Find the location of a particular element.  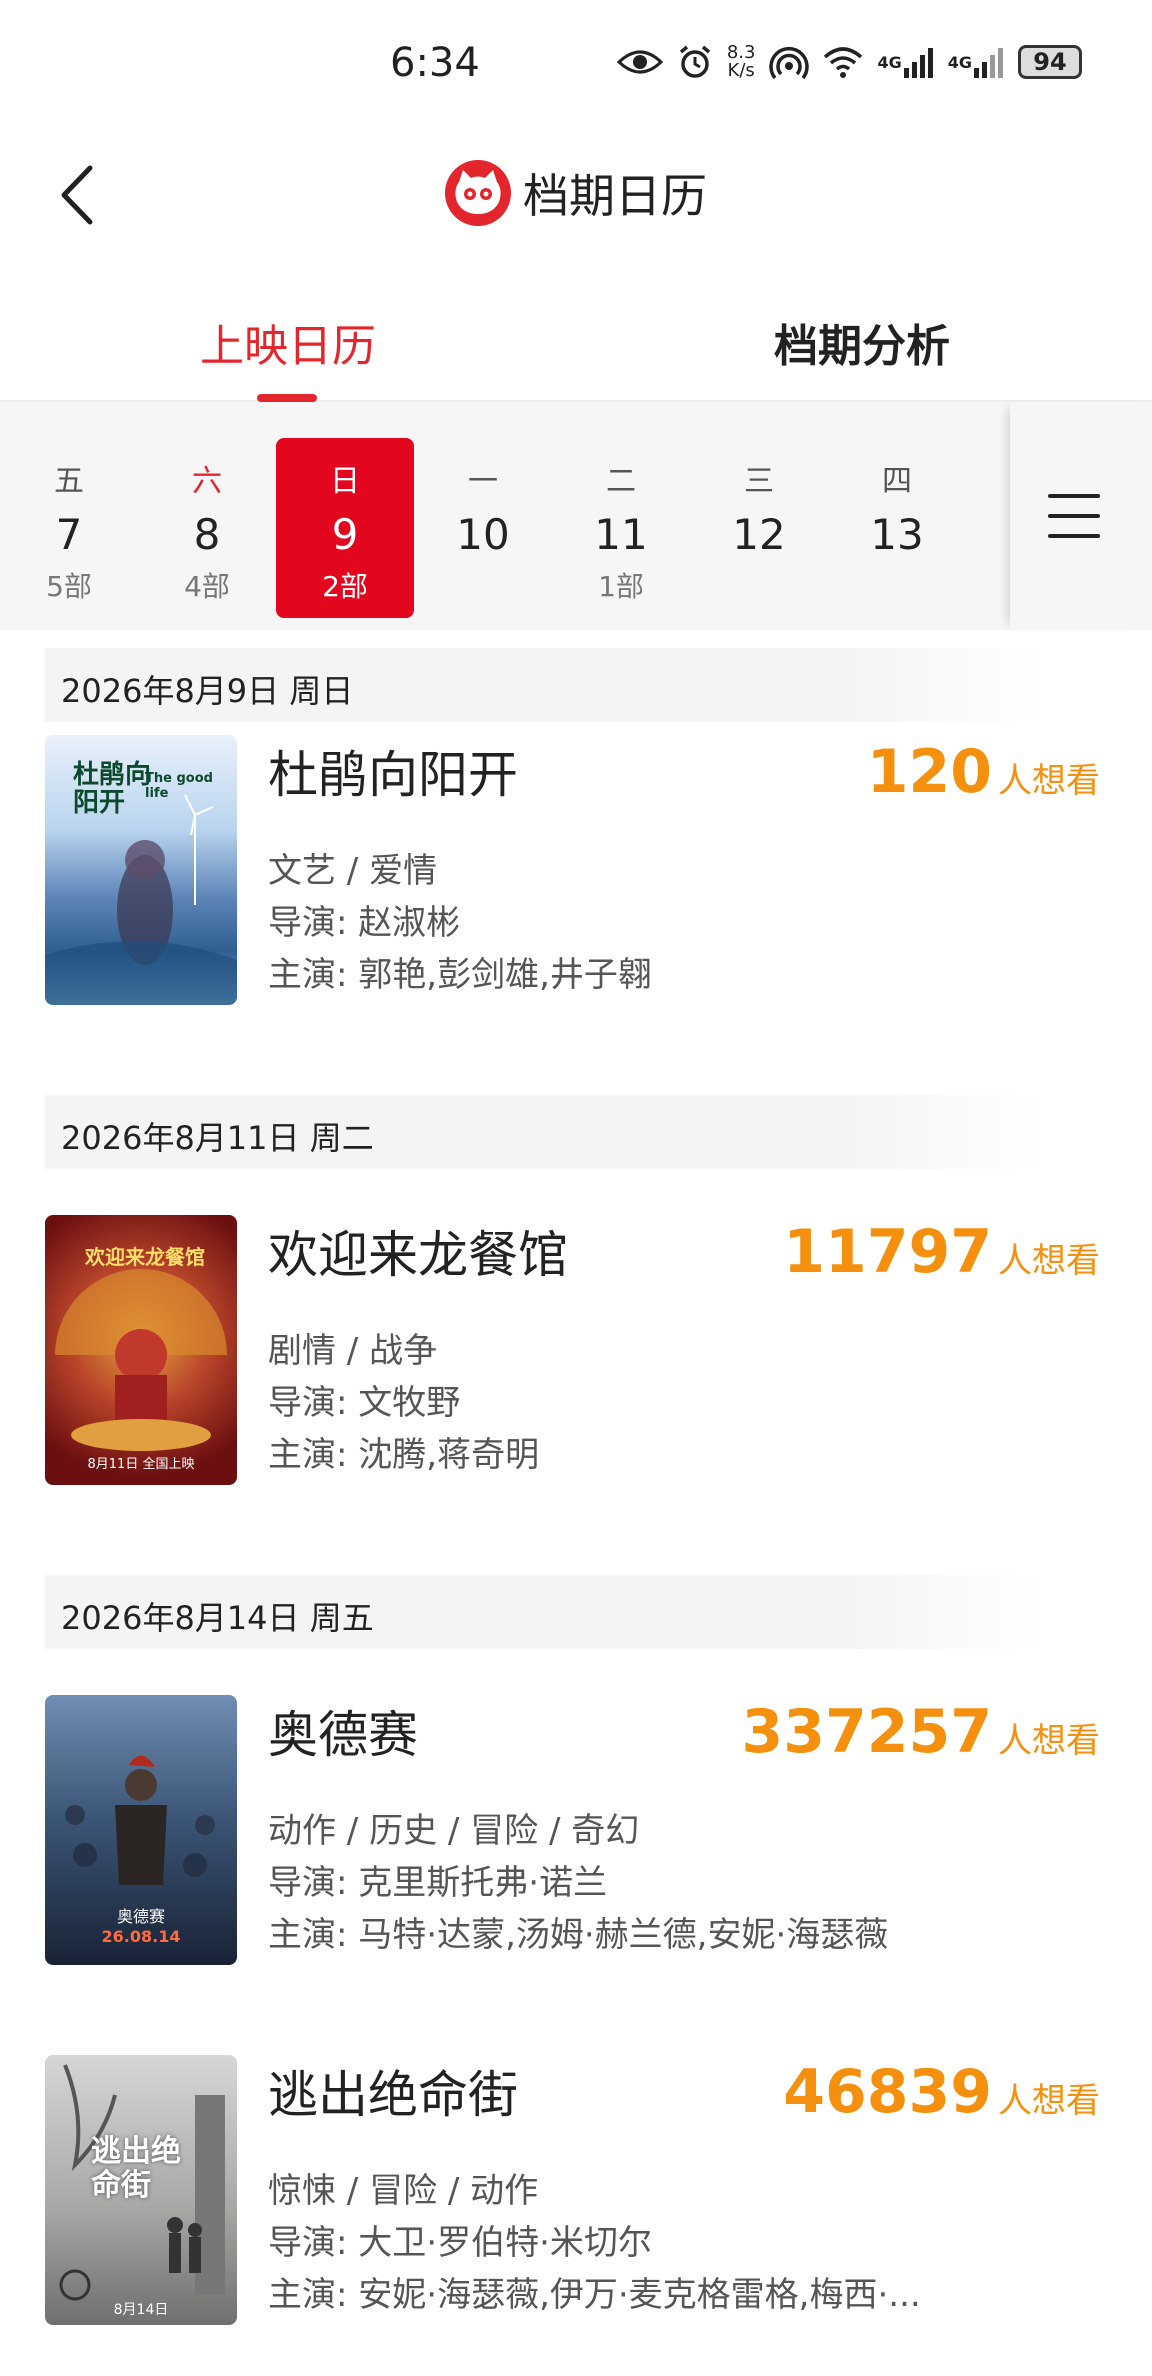

movie-title: 杜鹃向阳开 is located at coordinates (393, 775).